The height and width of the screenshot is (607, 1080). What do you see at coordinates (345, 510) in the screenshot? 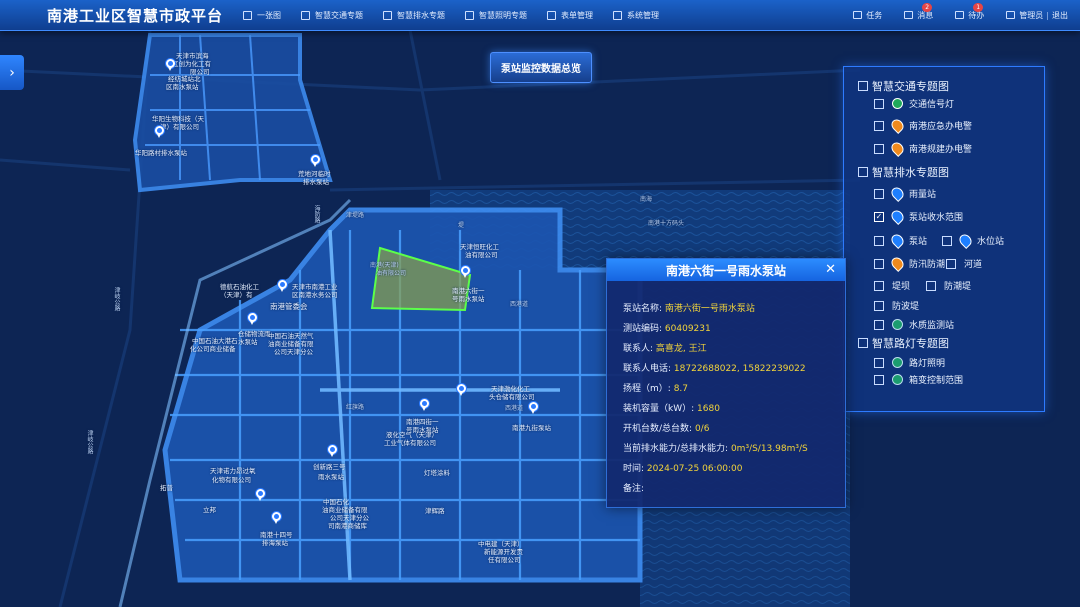
I see `map-label: 油商业储备有限` at bounding box center [345, 510].